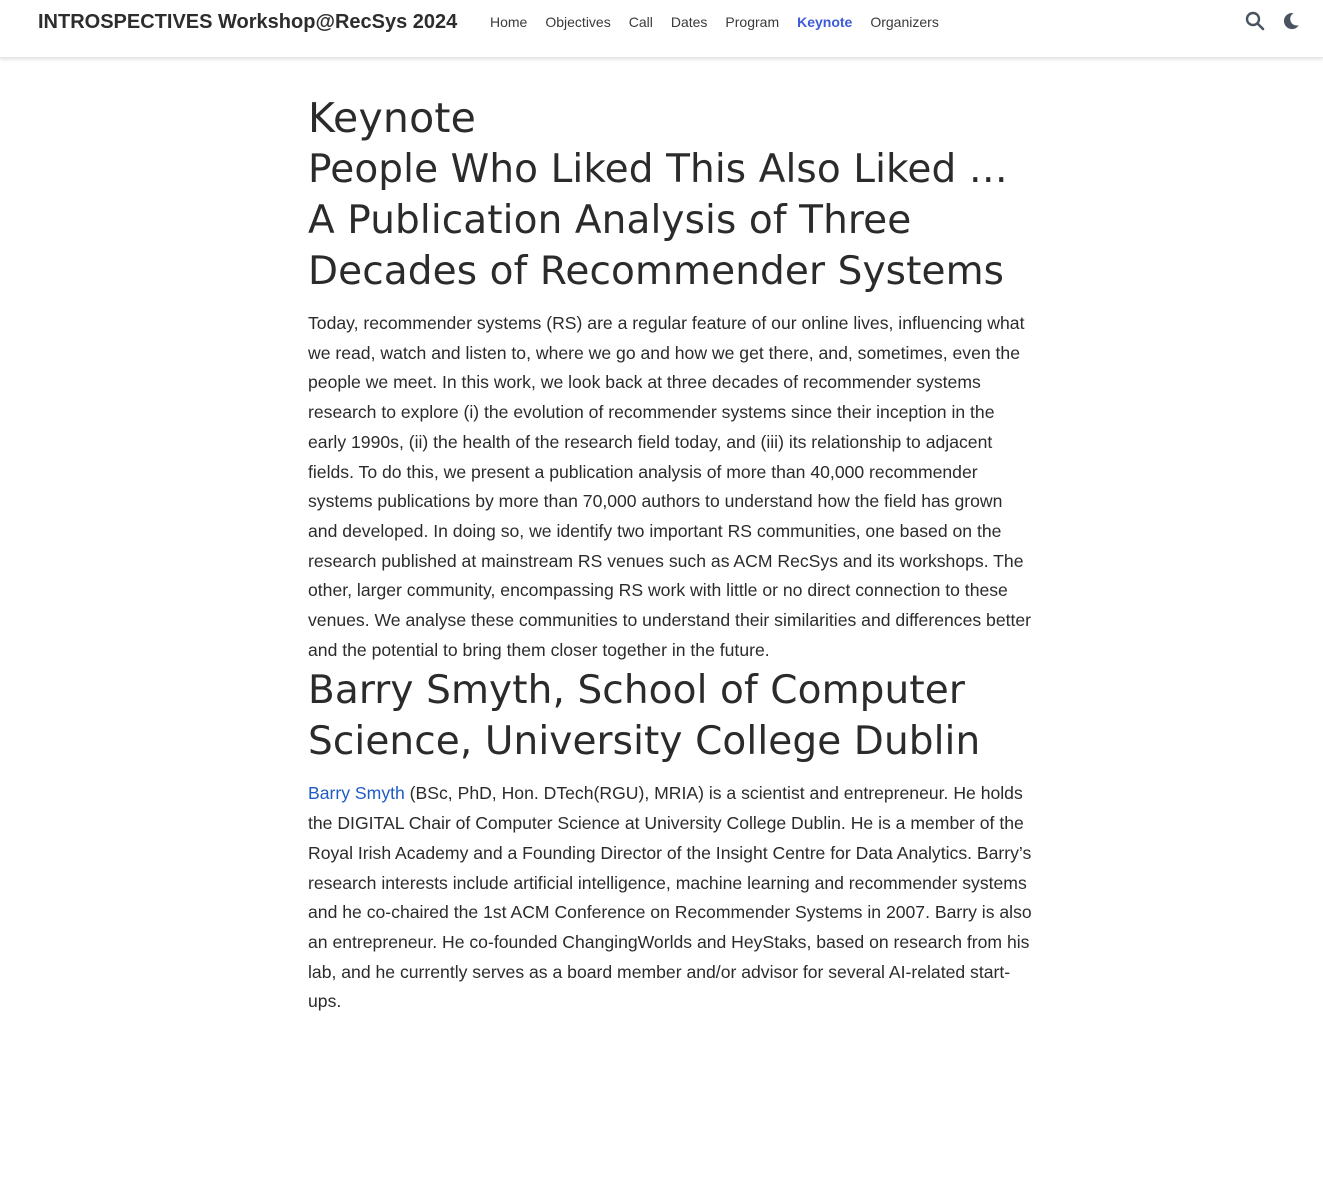 Image resolution: width=1323 pixels, height=1196 pixels. I want to click on nav-item-call: Call, so click(641, 22).